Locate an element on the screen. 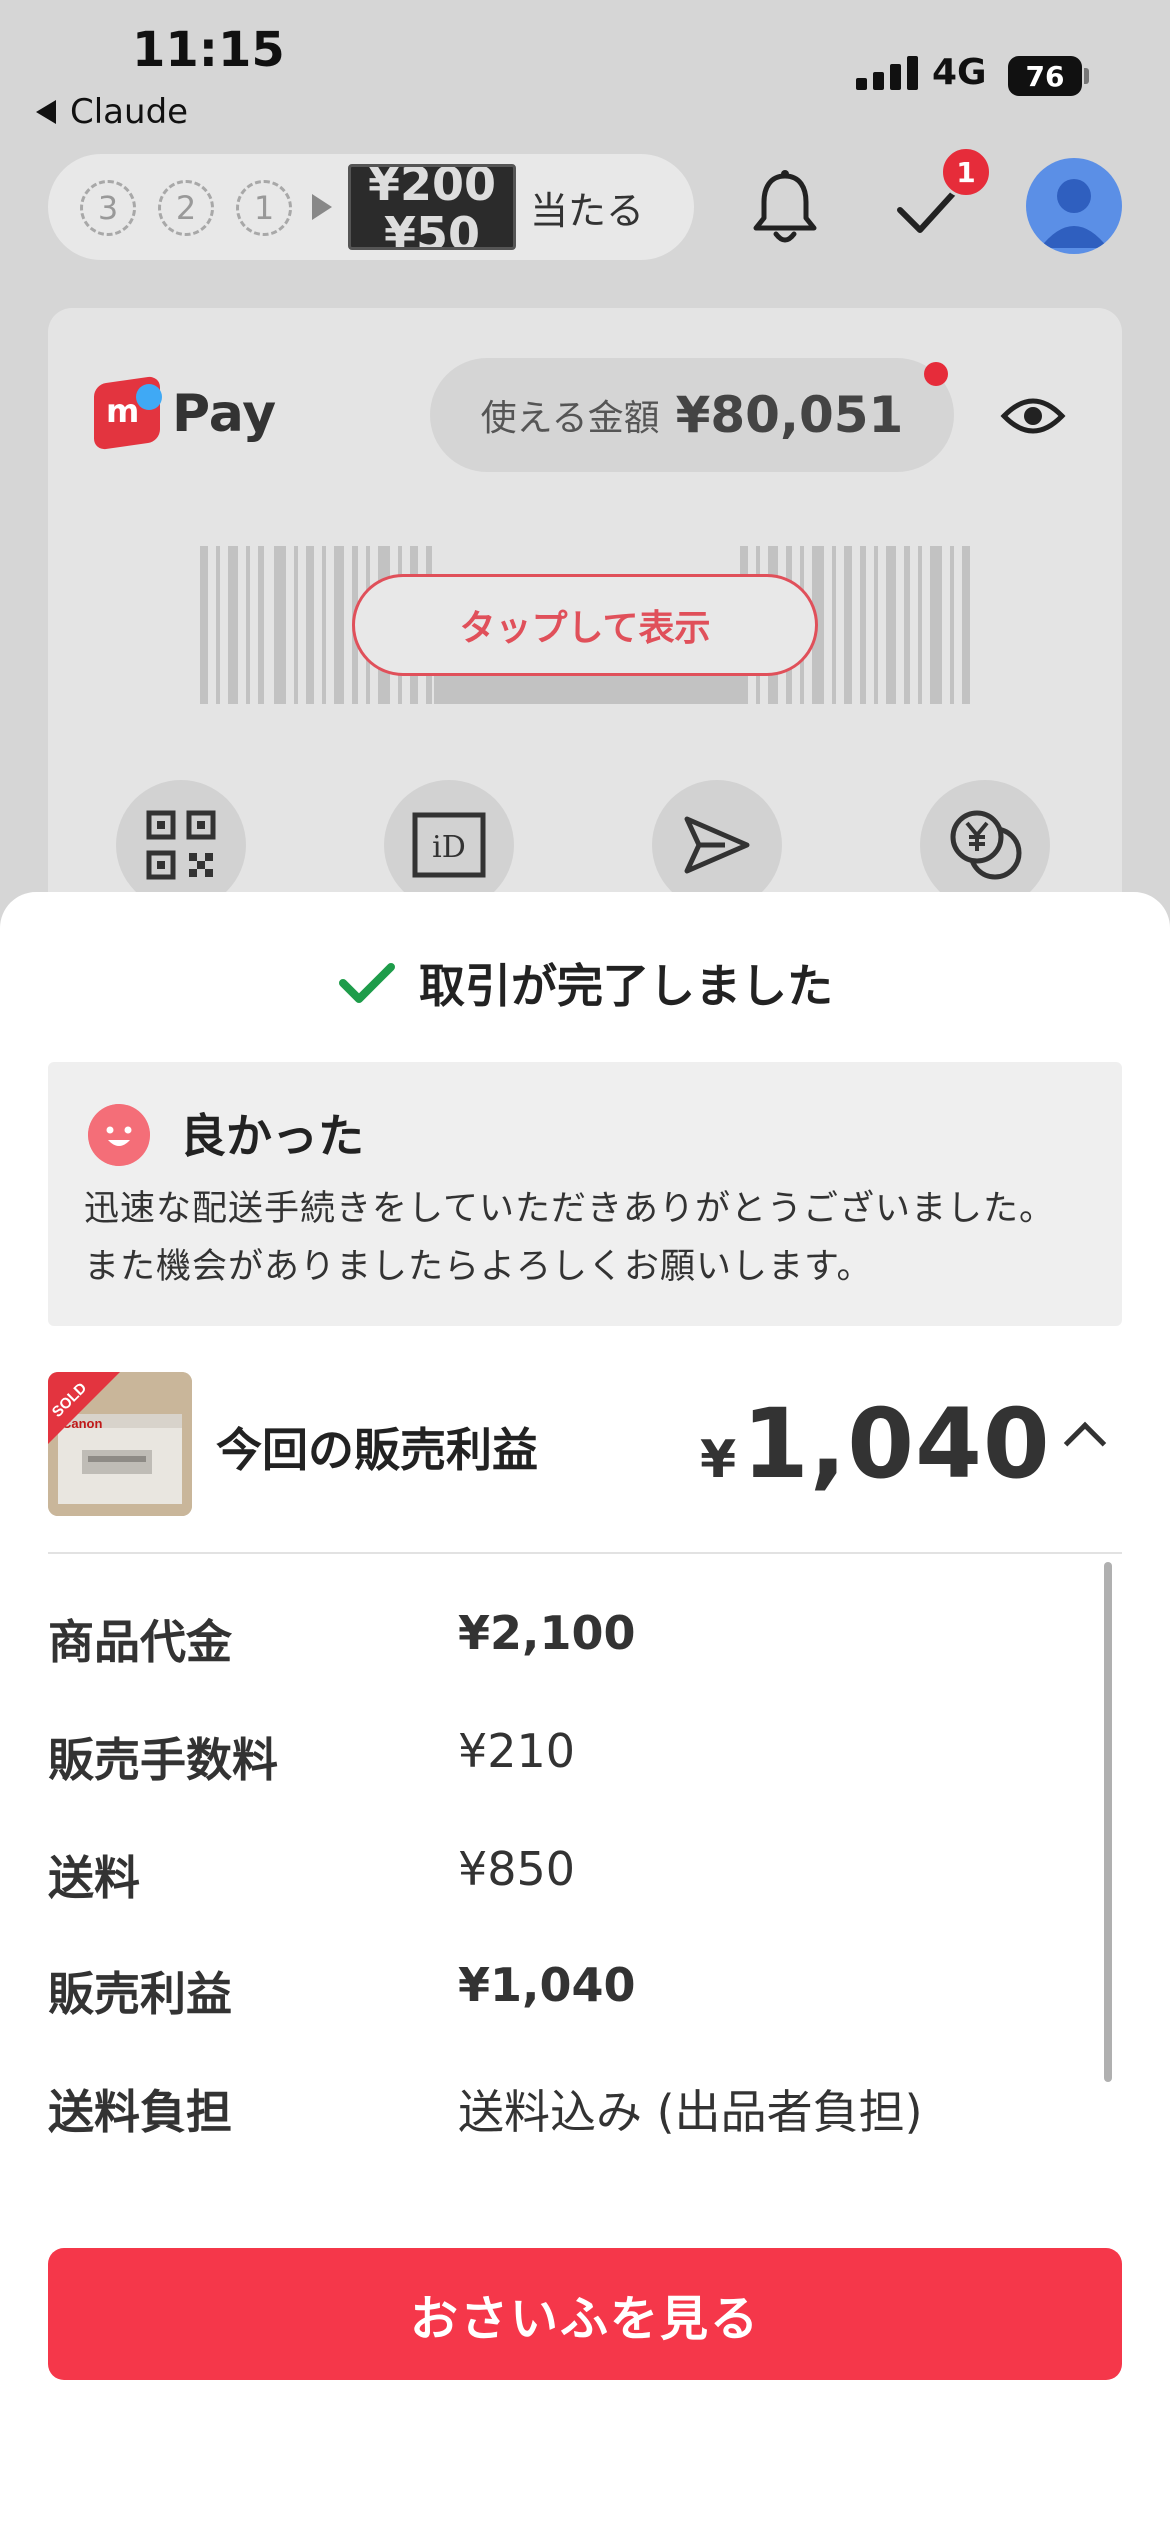  promo-step: 3 is located at coordinates (108, 208).